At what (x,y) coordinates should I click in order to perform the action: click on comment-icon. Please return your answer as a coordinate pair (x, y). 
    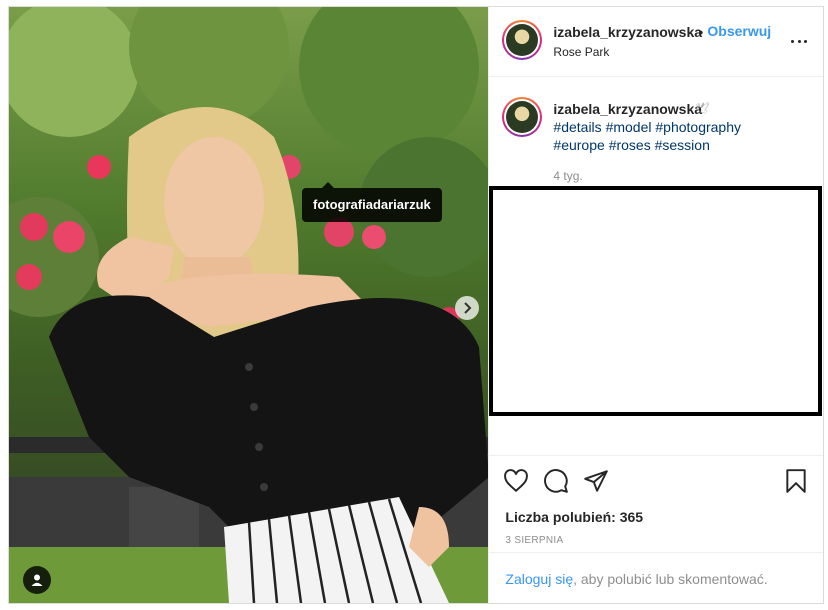
    Looking at the image, I should click on (556, 481).